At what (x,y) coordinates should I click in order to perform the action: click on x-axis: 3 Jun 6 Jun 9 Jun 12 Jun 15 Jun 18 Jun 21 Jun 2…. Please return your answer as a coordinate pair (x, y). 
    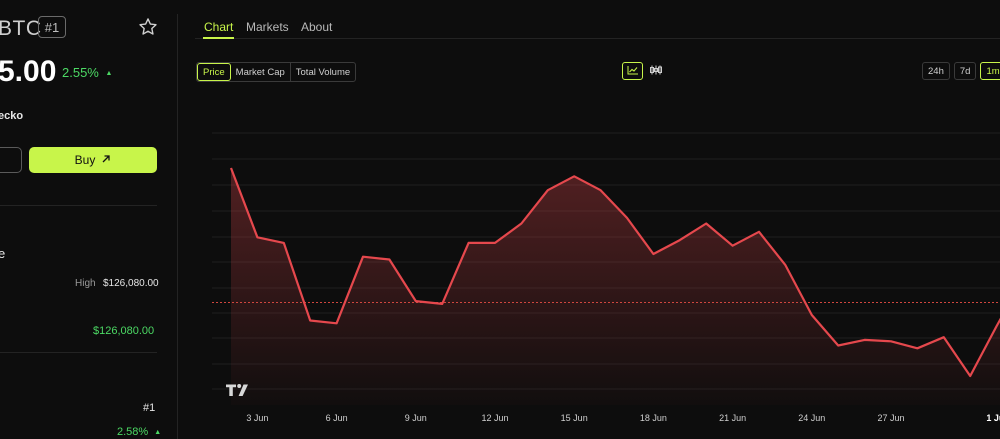
    Looking at the image, I should click on (623, 418).